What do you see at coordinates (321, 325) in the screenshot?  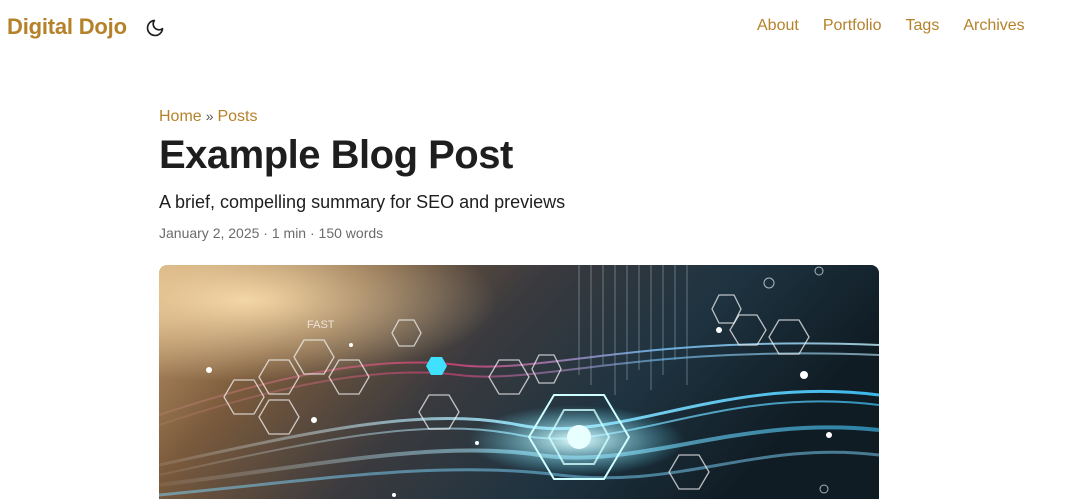 I see `cover-image-text: FAST` at bounding box center [321, 325].